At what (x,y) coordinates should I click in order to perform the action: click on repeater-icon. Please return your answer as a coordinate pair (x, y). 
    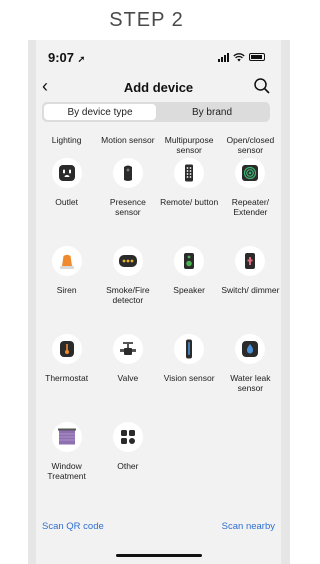
    Looking at the image, I should click on (250, 173).